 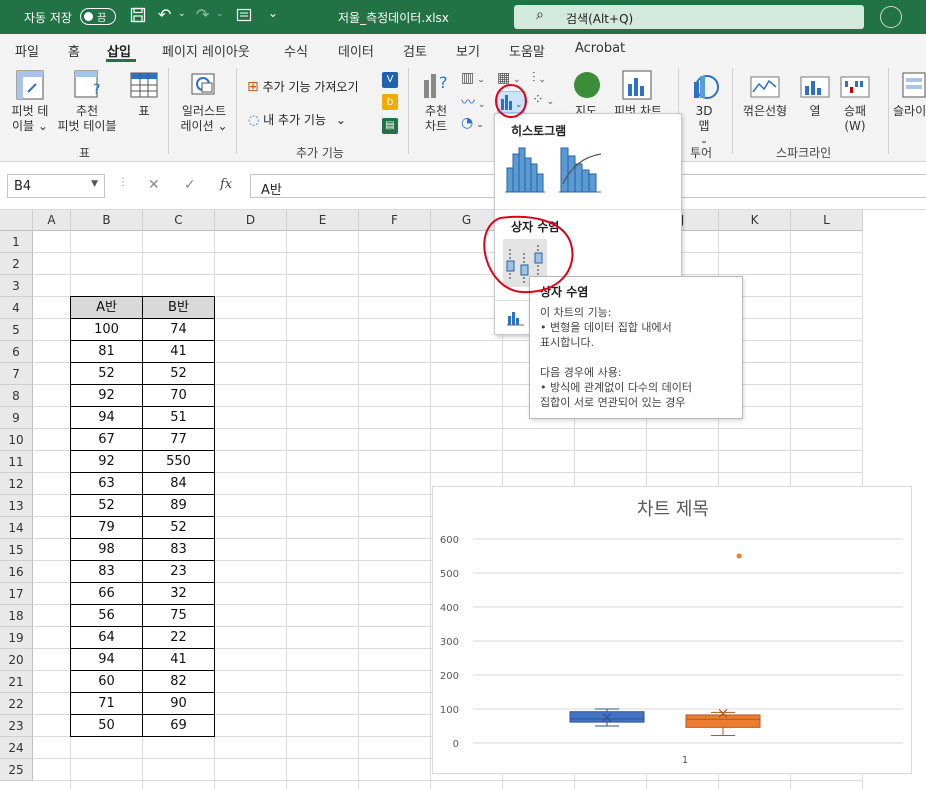 What do you see at coordinates (107, 682) in the screenshot?
I see `table-cell: 60` at bounding box center [107, 682].